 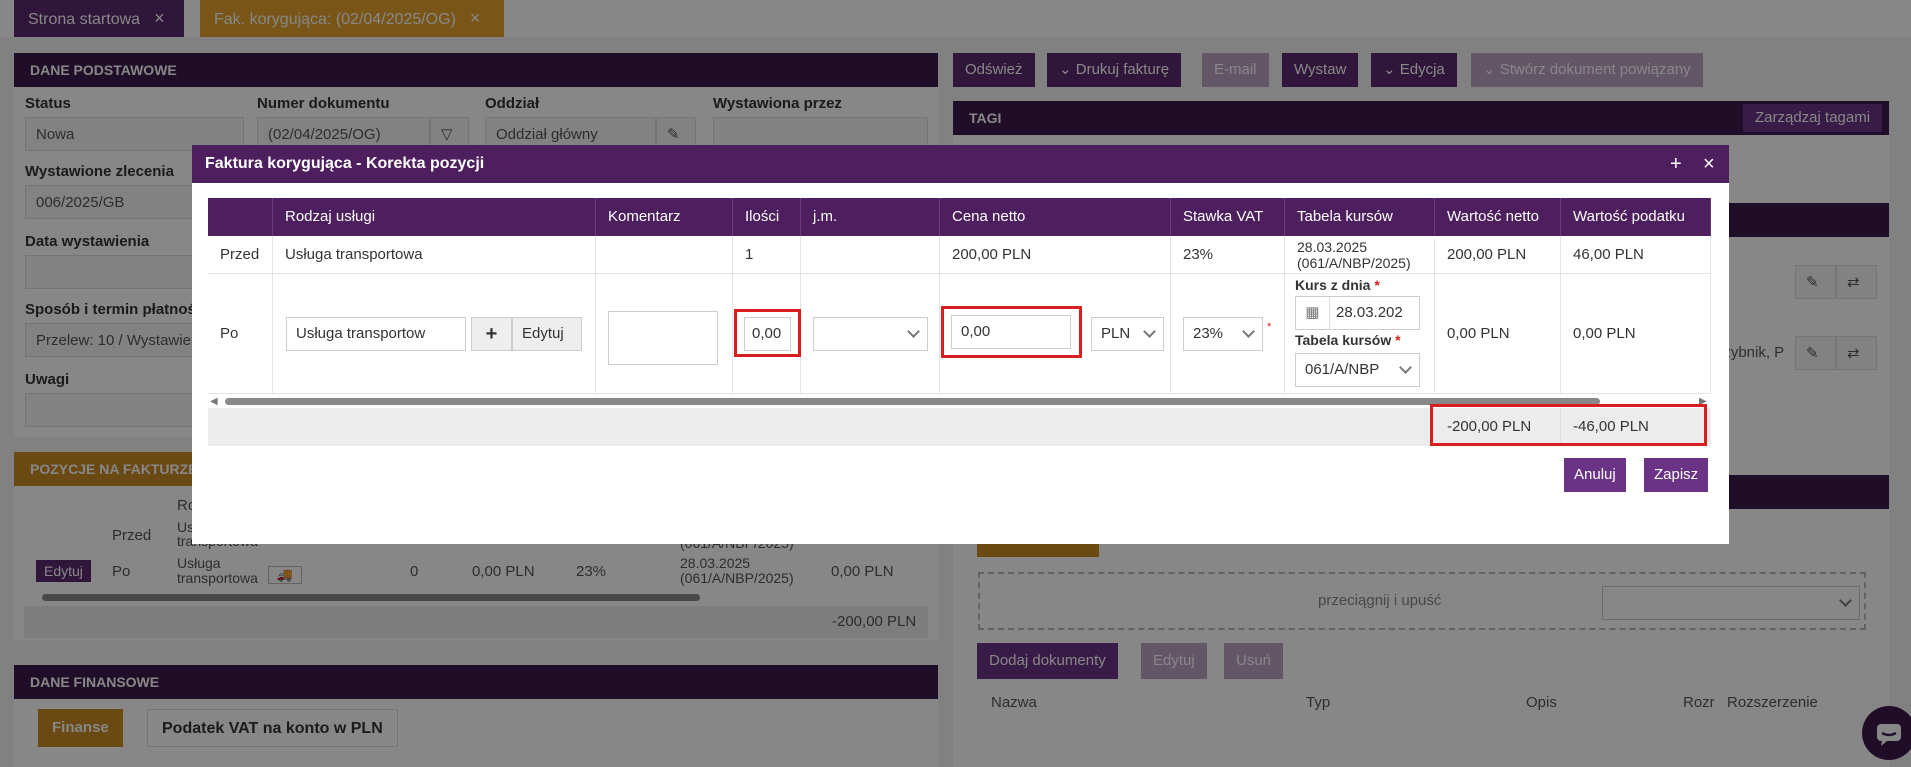 What do you see at coordinates (1360, 217) in the screenshot?
I see `col-header-rate-table: Tabela kursów` at bounding box center [1360, 217].